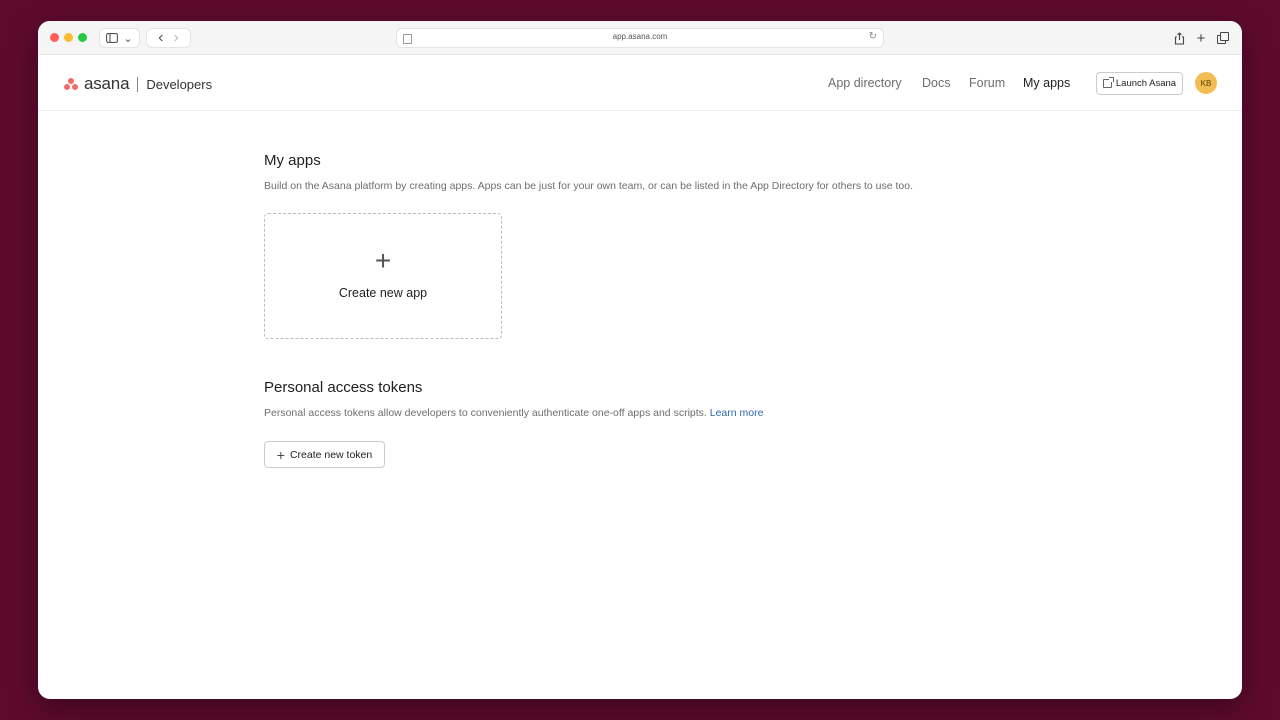 The width and height of the screenshot is (1280, 720). I want to click on logo-divider, so click(138, 84).